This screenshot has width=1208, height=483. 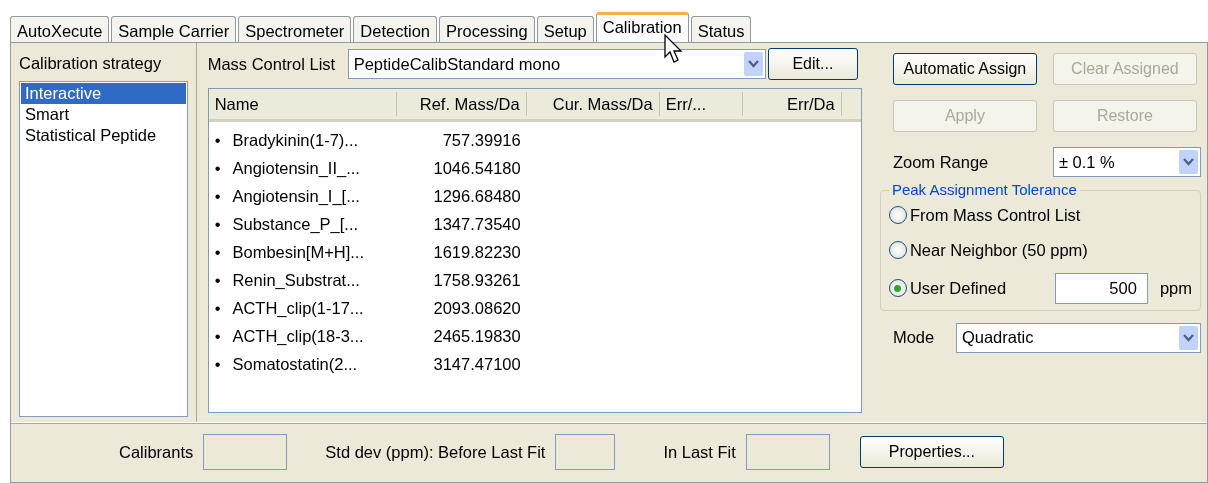 I want to click on last-fit-label: In Last Fit, so click(x=699, y=452).